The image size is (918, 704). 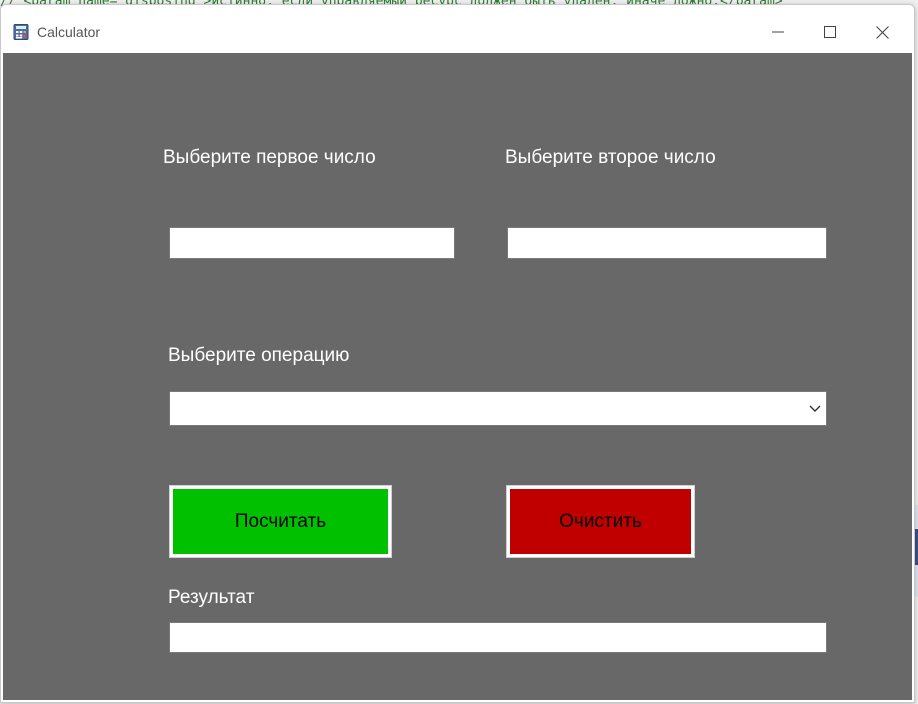 I want to click on calculator-icon, so click(x=21, y=32).